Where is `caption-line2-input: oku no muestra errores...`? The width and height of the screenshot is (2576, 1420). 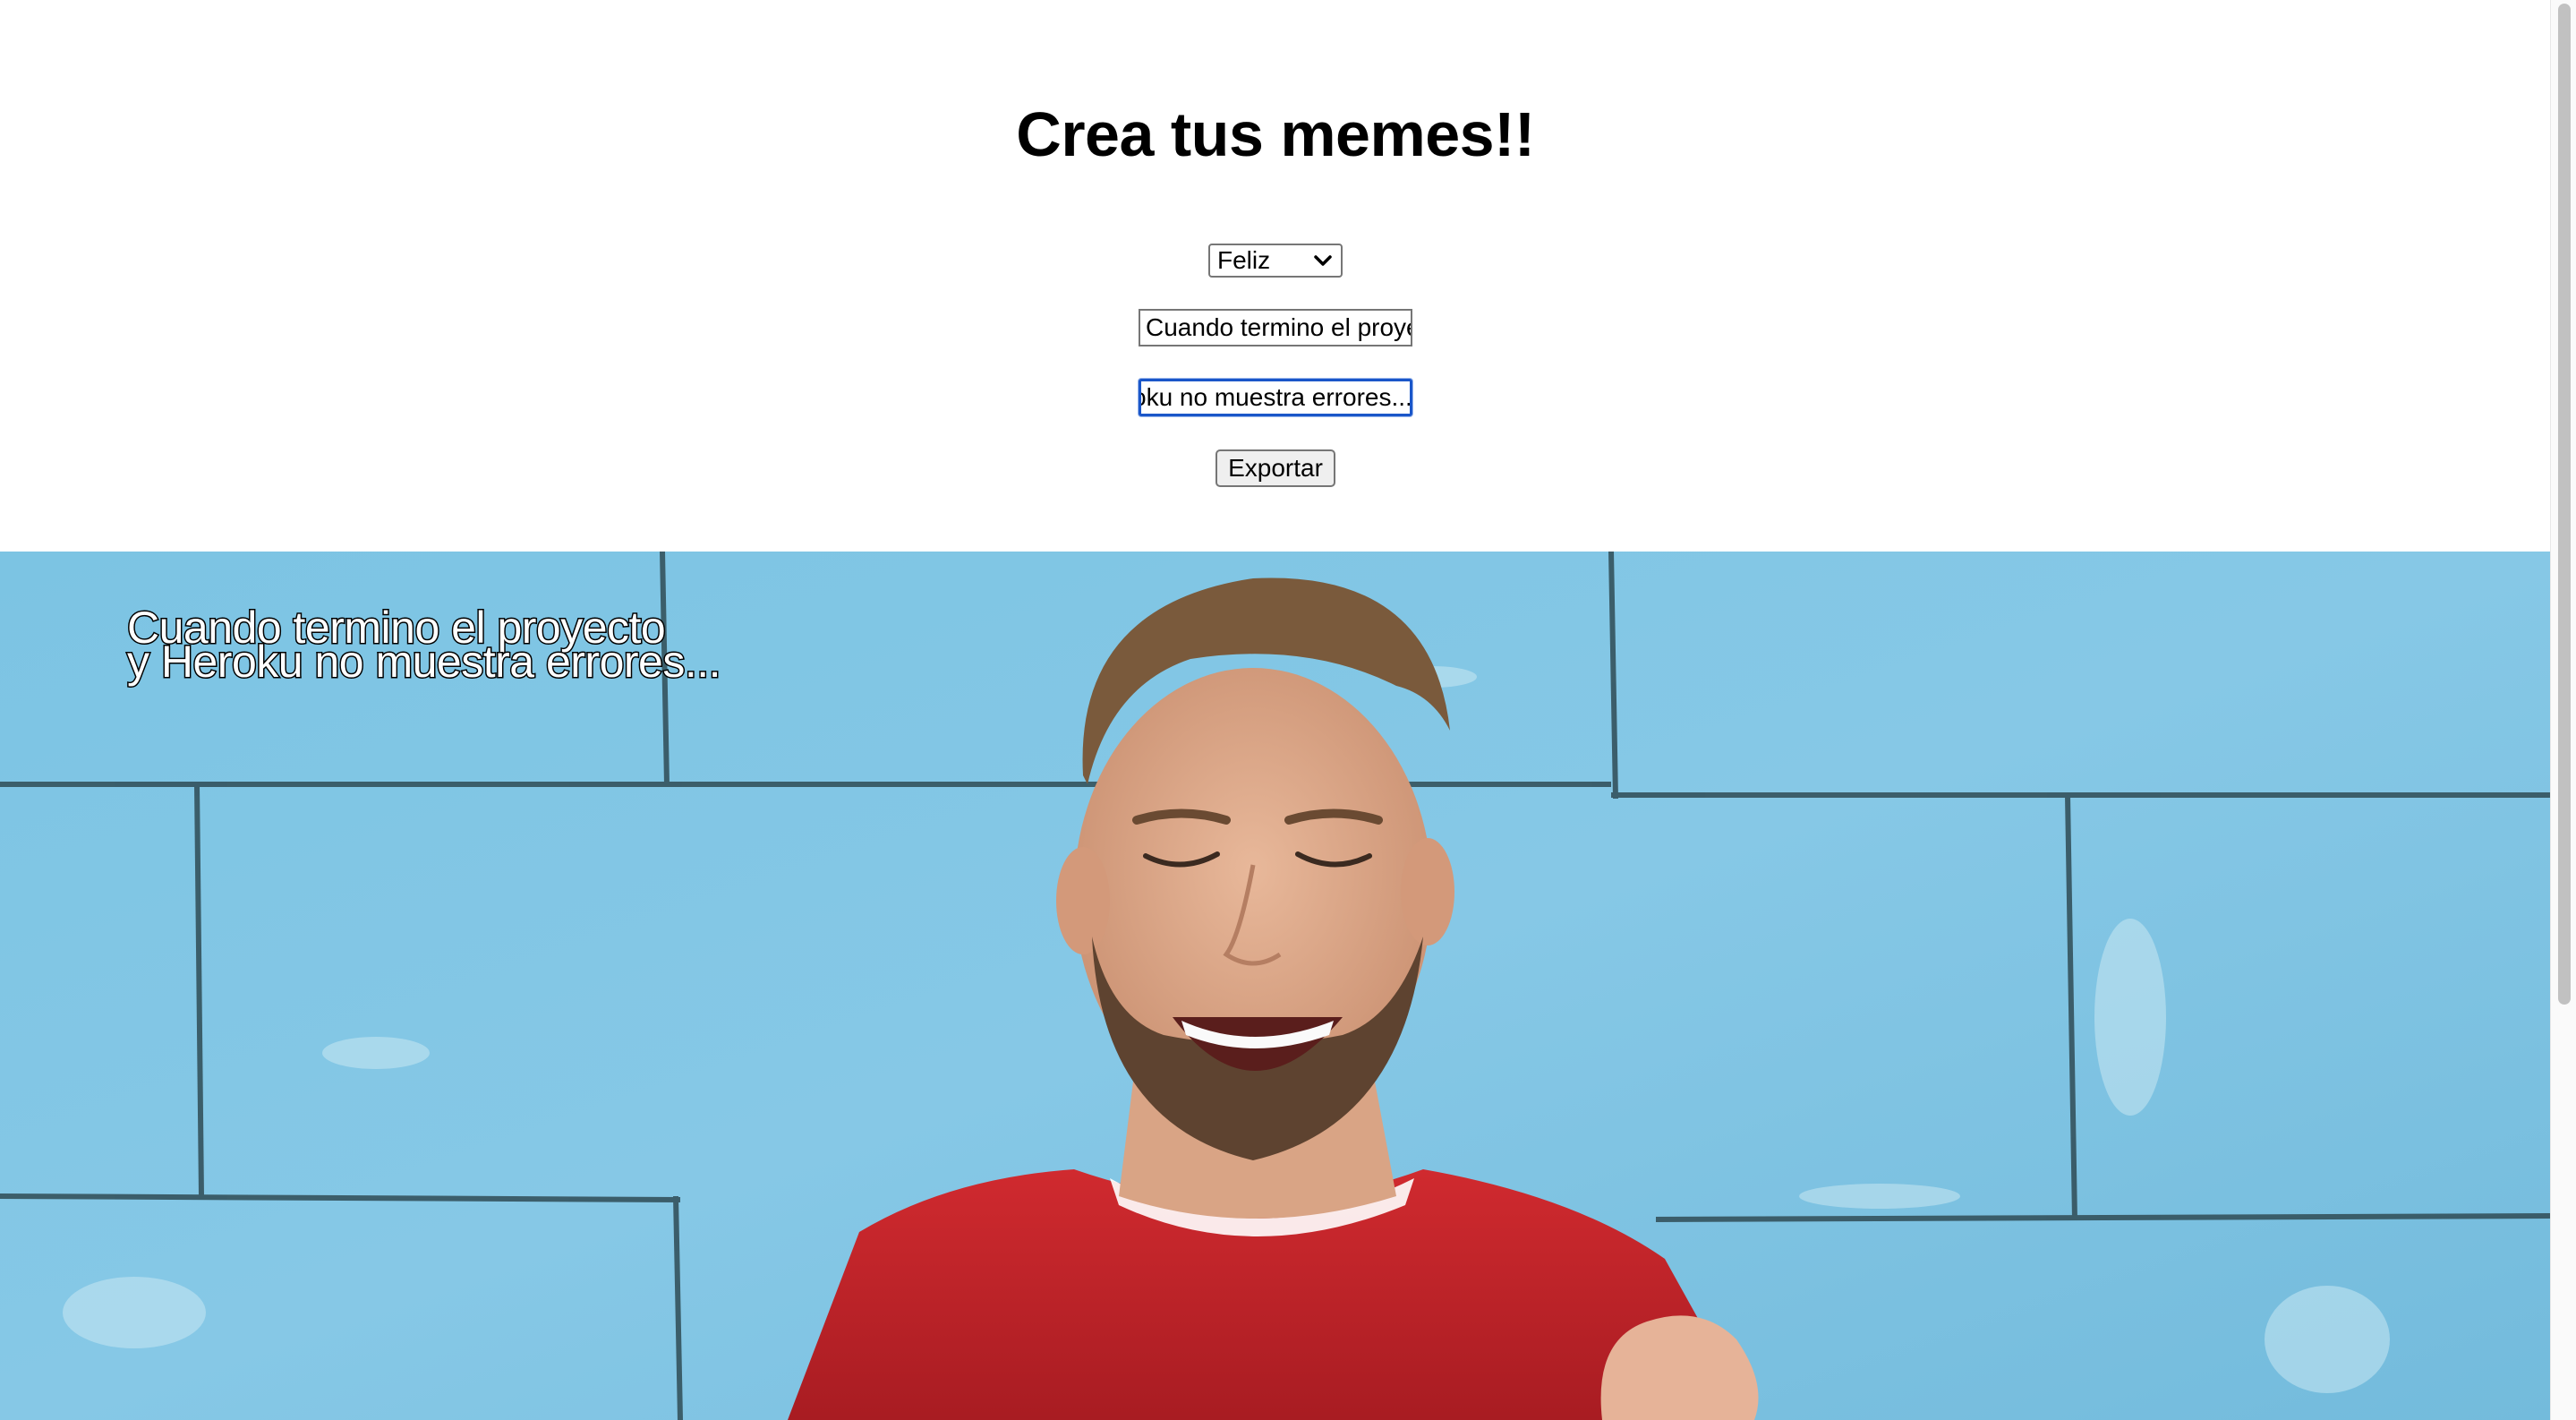 caption-line2-input: oku no muestra errores... is located at coordinates (1275, 398).